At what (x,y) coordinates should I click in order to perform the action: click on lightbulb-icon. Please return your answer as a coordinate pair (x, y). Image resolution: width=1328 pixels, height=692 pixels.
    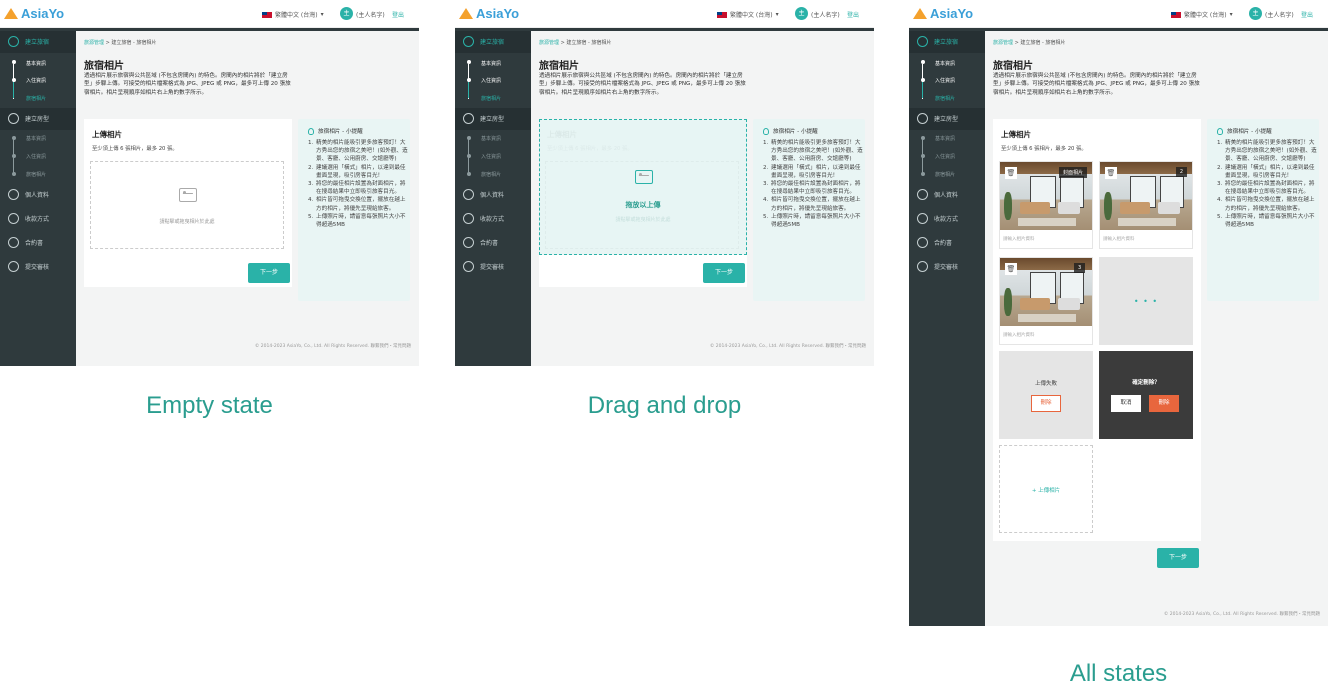
    Looking at the image, I should click on (766, 131).